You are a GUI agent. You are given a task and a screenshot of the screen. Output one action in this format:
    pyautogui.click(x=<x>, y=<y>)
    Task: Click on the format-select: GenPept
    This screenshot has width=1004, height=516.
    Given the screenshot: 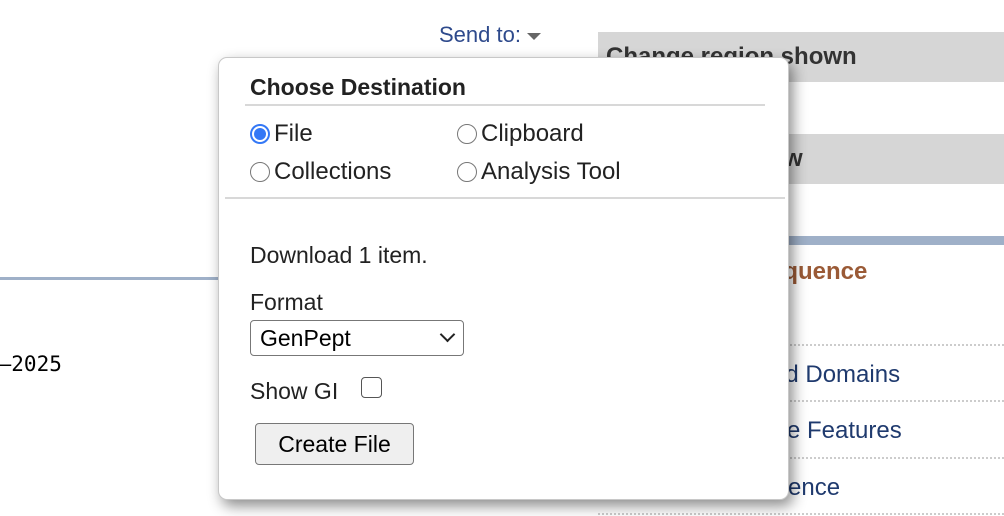 What is the action you would take?
    pyautogui.click(x=357, y=338)
    